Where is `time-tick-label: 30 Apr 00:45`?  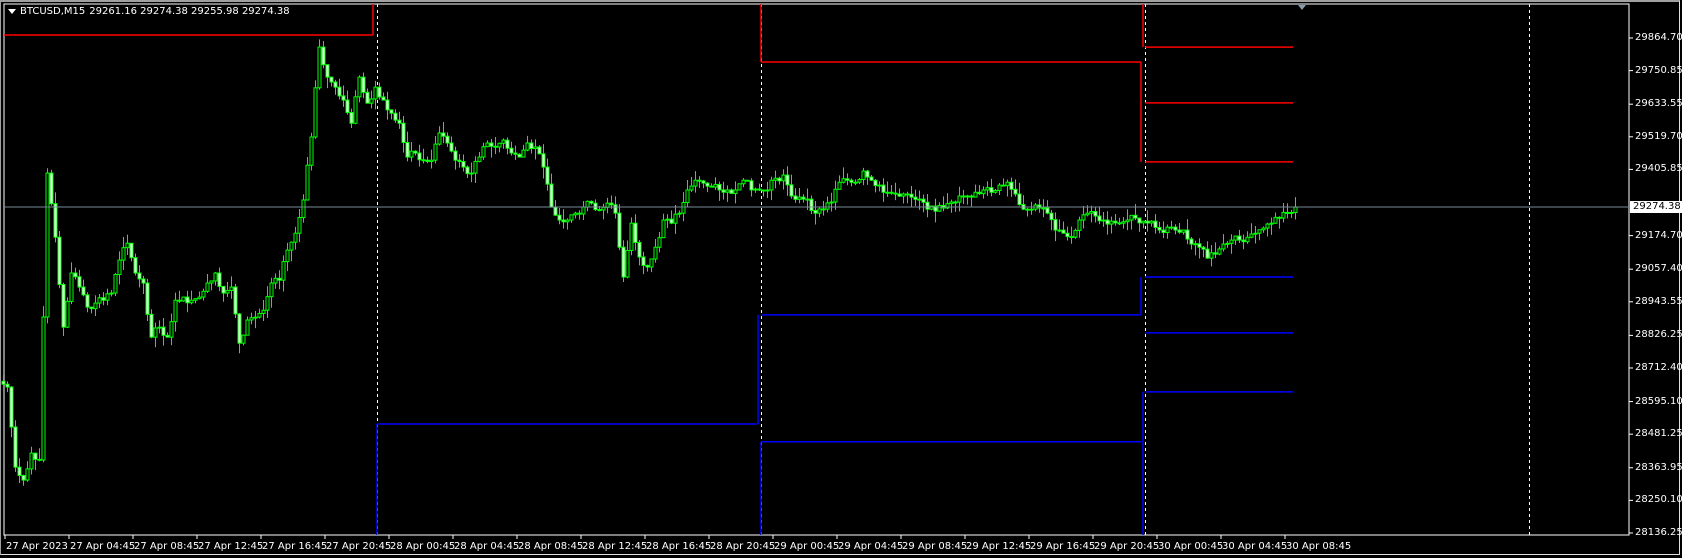
time-tick-label: 30 Apr 00:45 is located at coordinates (1191, 546).